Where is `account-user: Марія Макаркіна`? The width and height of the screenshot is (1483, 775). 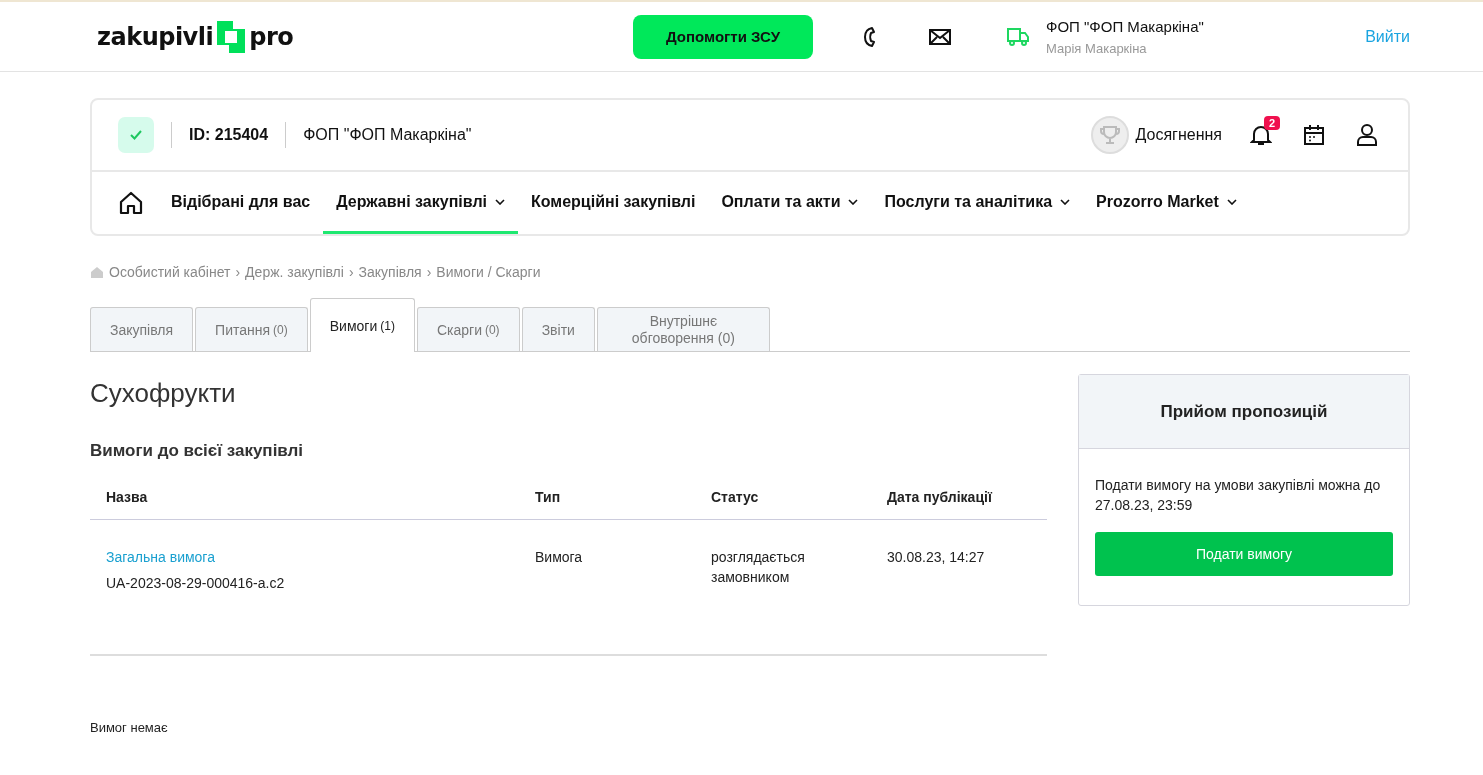 account-user: Марія Макаркіна is located at coordinates (1097, 48).